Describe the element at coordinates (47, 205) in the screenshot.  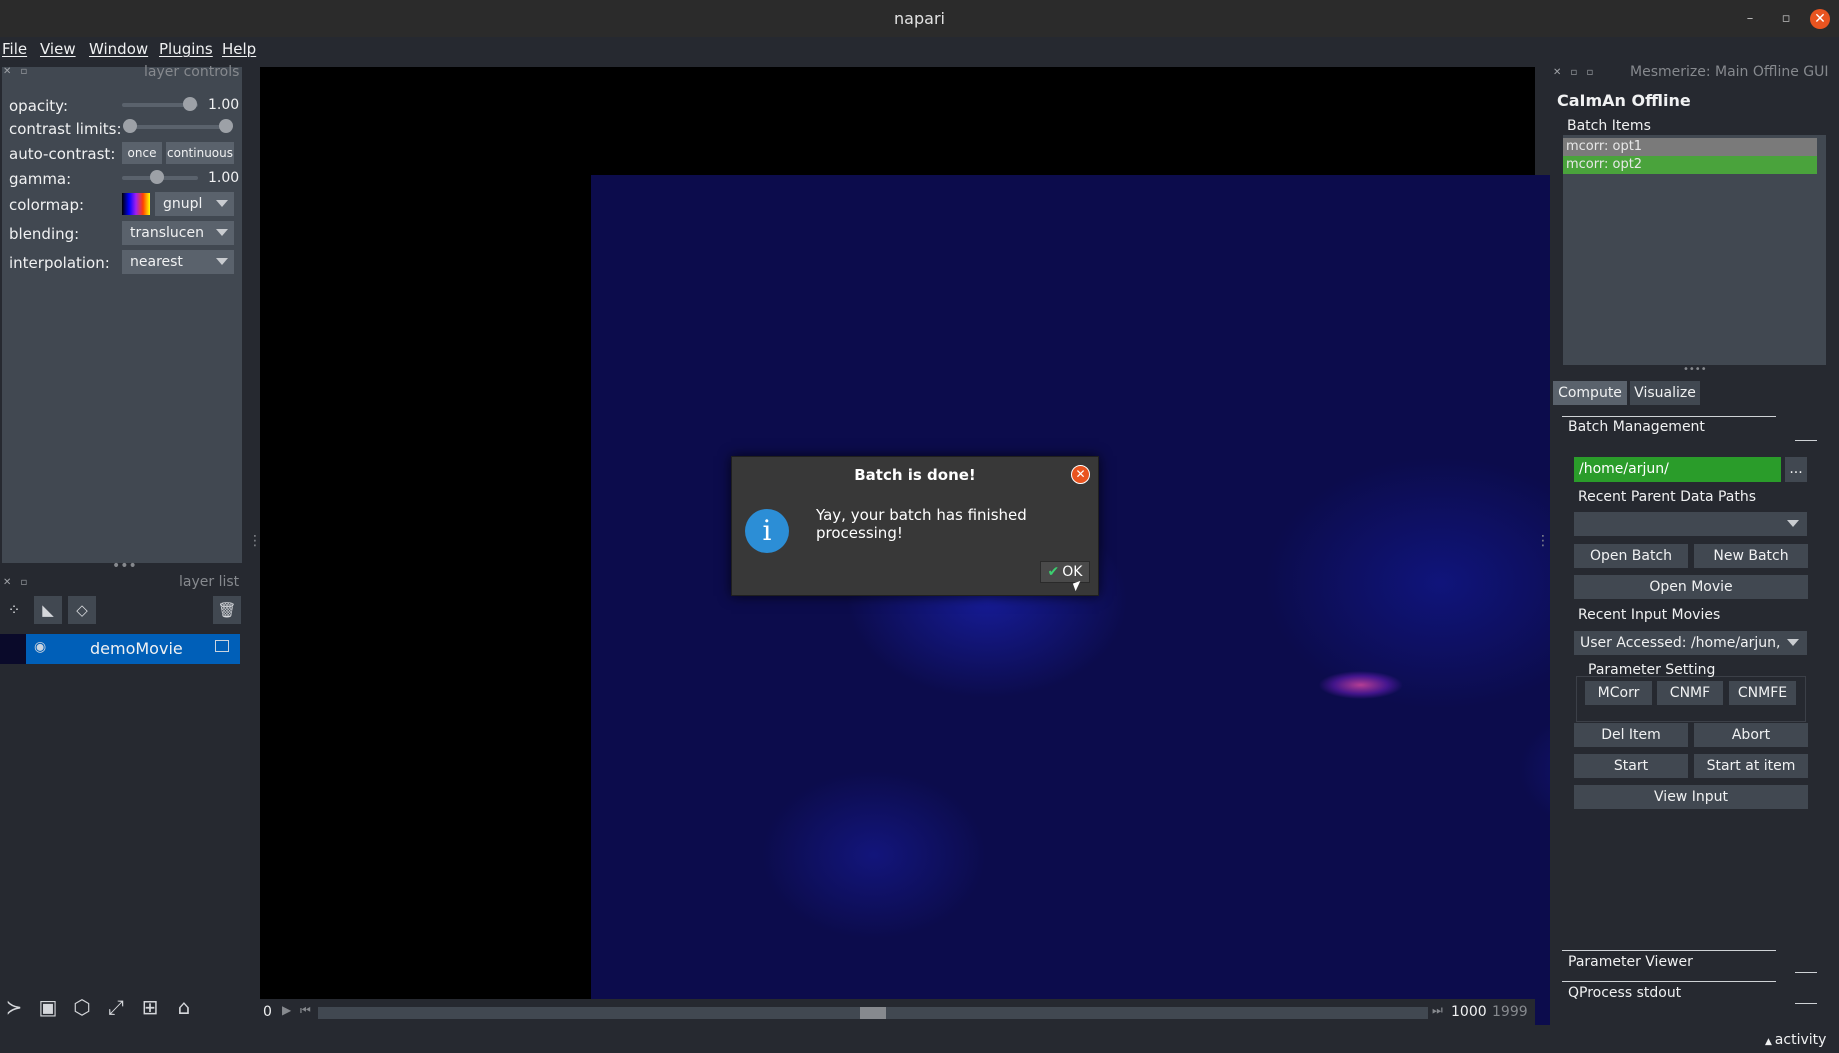
I see `colormap-label: colormap:` at that location.